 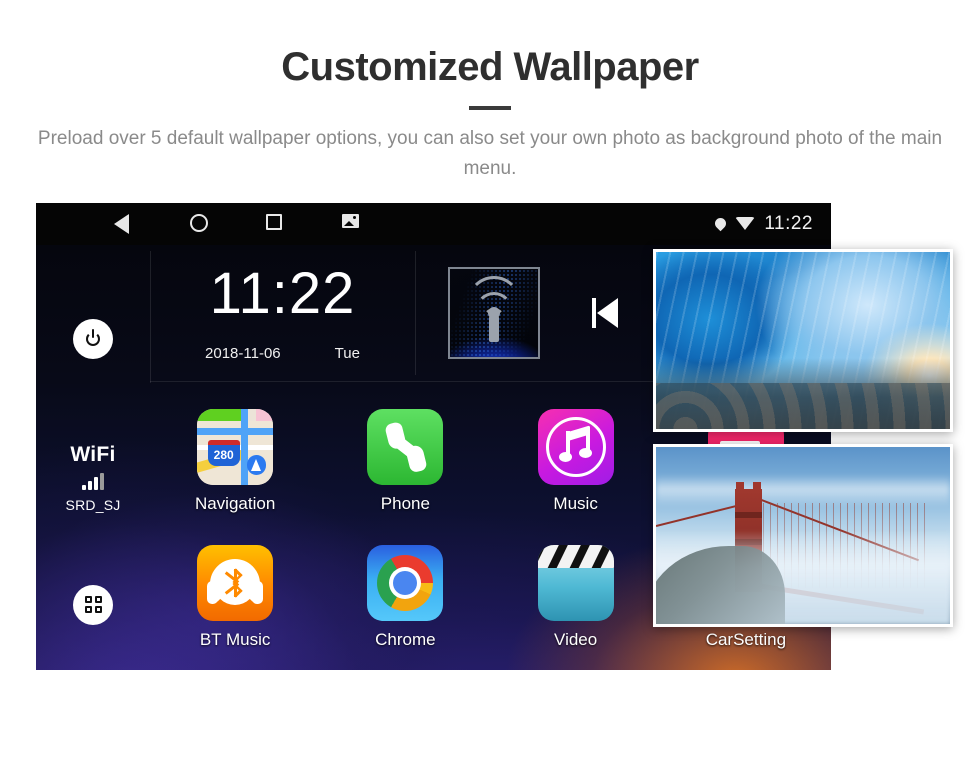 What do you see at coordinates (721, 224) in the screenshot?
I see `location-pin-icon` at bounding box center [721, 224].